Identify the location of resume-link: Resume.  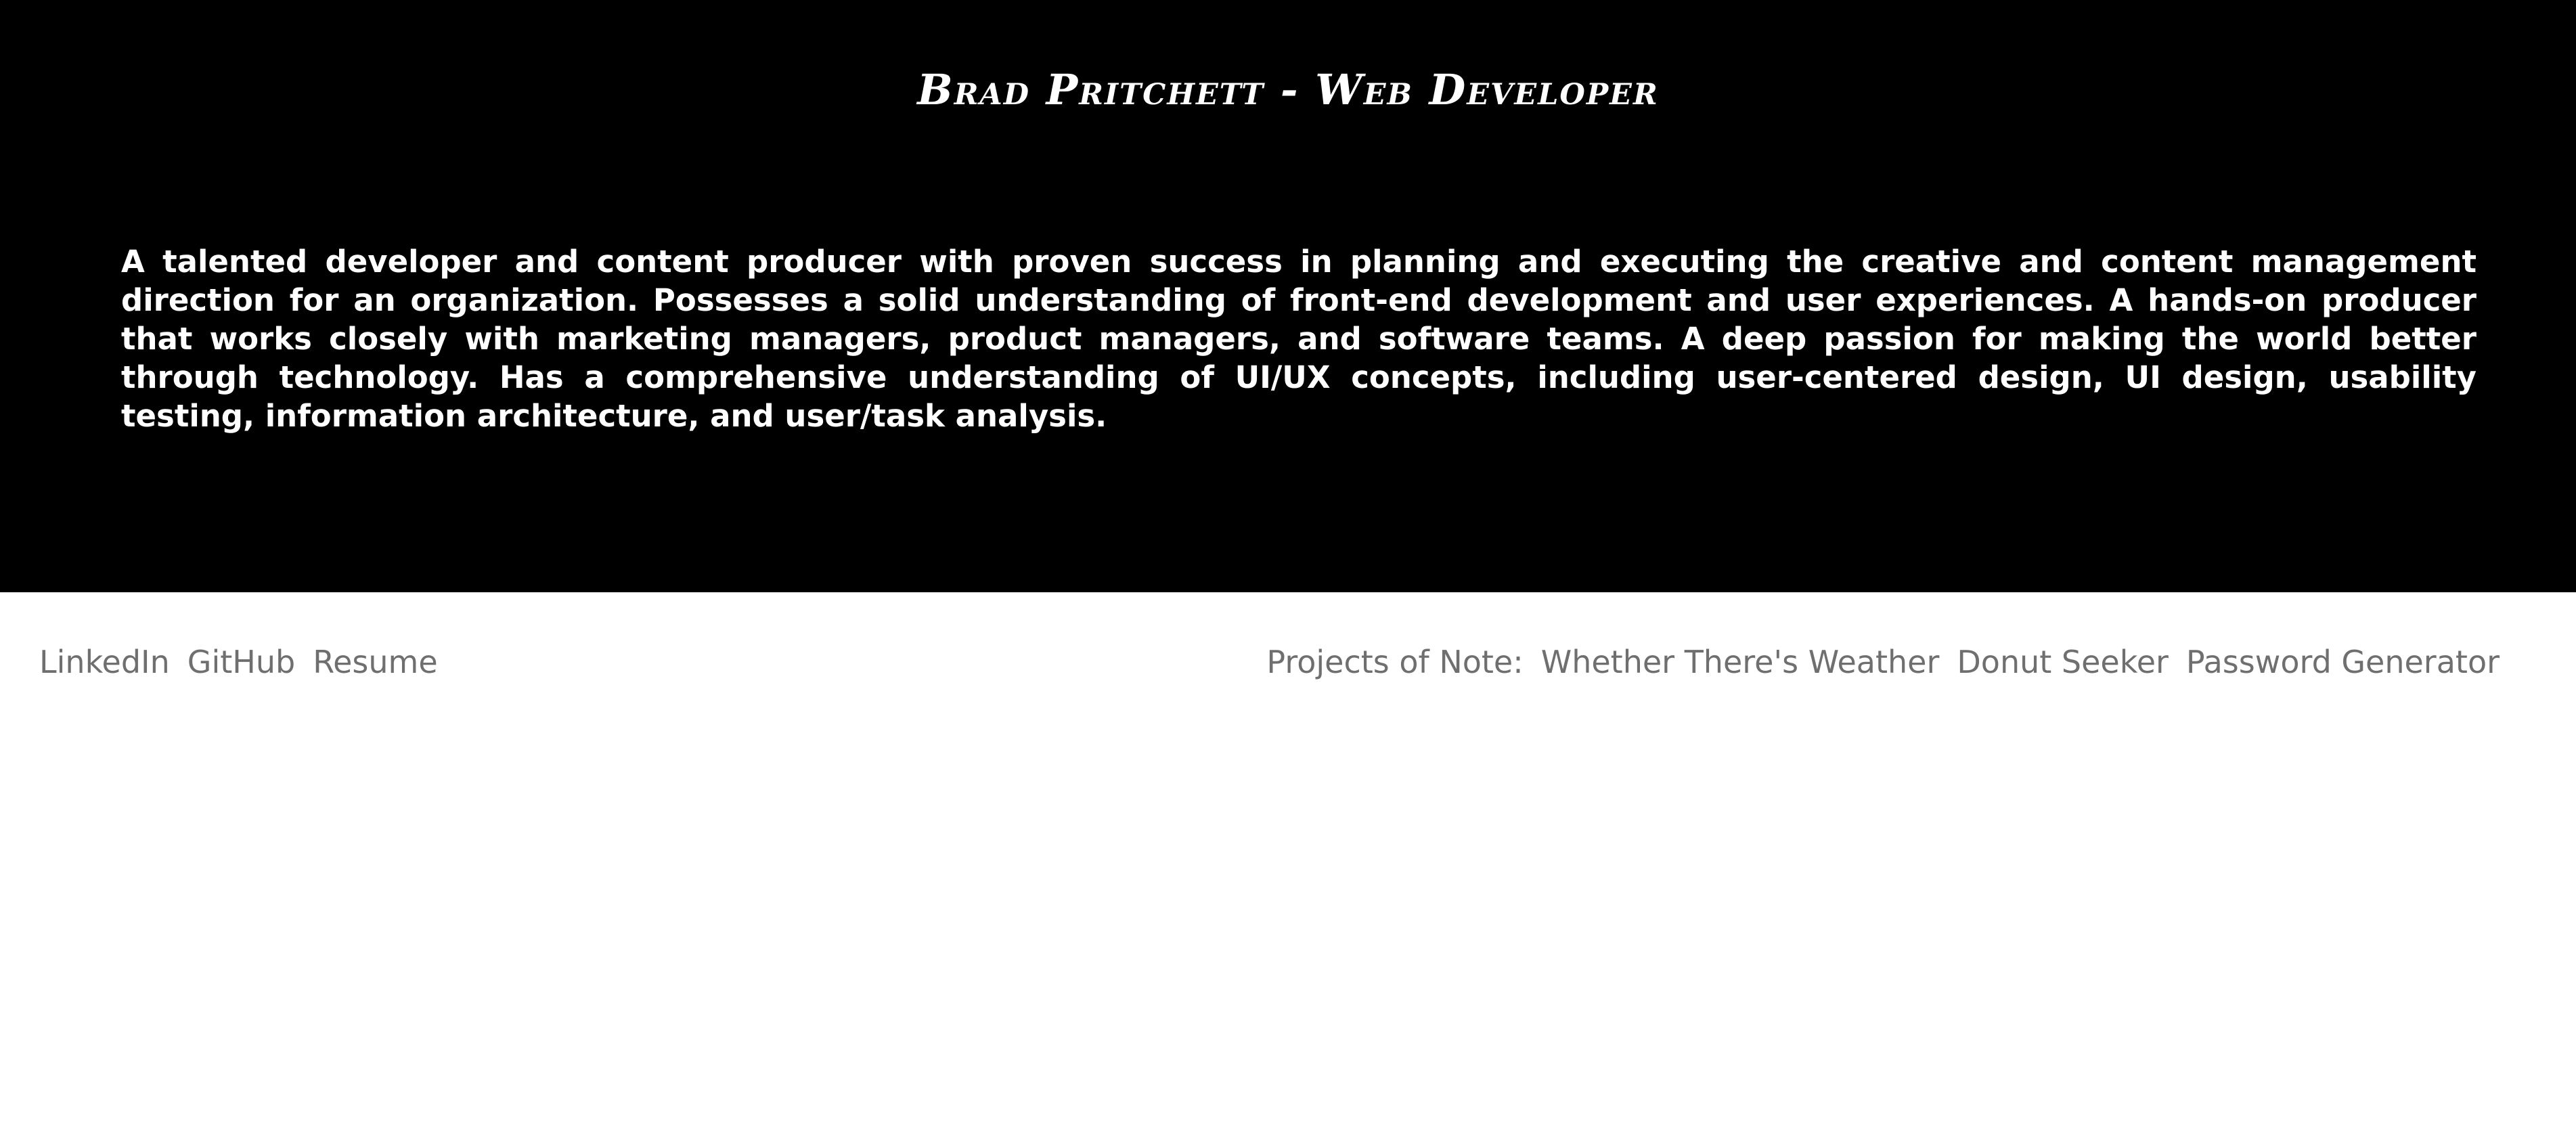
(375, 662).